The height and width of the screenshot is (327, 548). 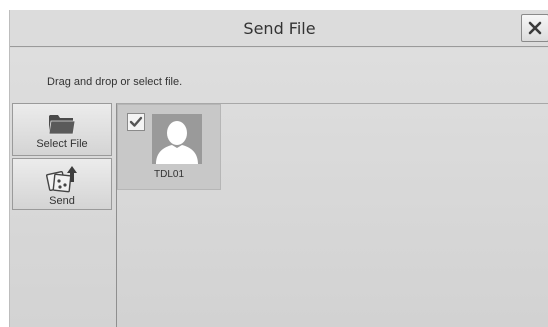 I want to click on select-file-button: Select File, so click(x=62, y=129).